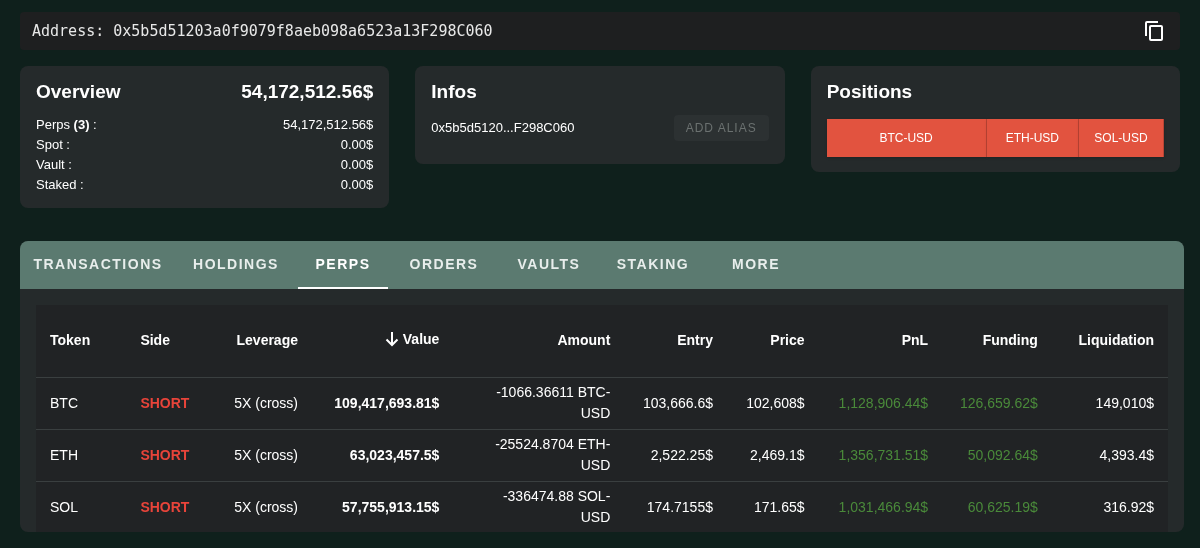 The height and width of the screenshot is (548, 1200). What do you see at coordinates (503, 127) in the screenshot?
I see `short-address: 0x5b5d5120...F298C060` at bounding box center [503, 127].